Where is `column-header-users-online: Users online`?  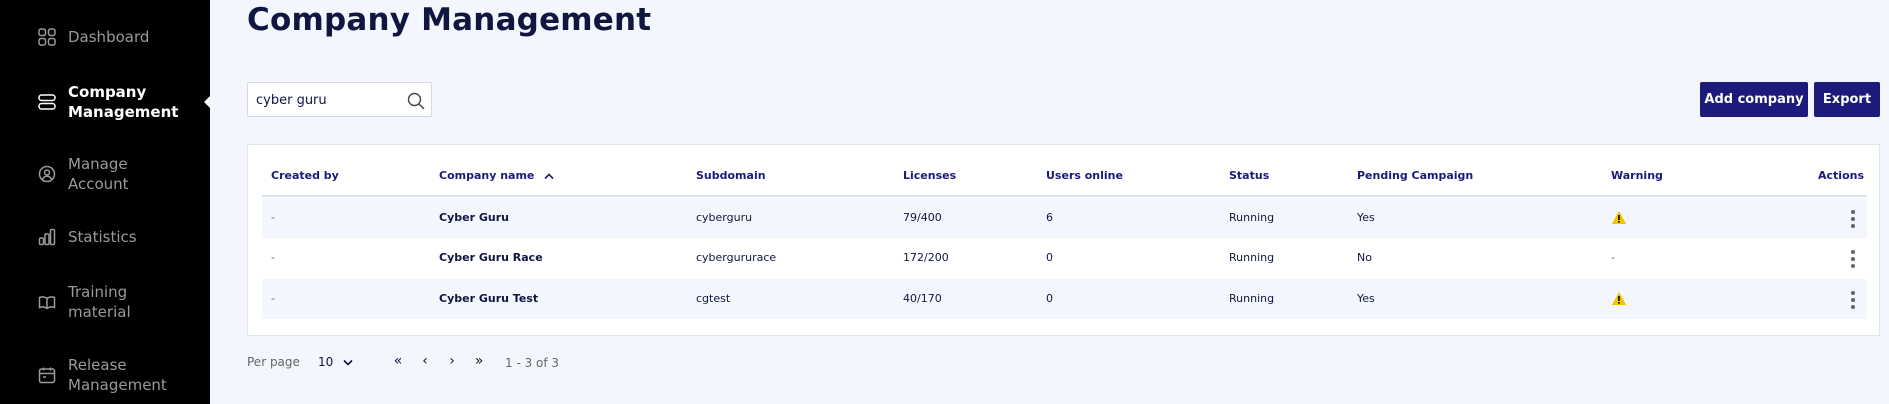
column-header-users-online: Users online is located at coordinates (1084, 175).